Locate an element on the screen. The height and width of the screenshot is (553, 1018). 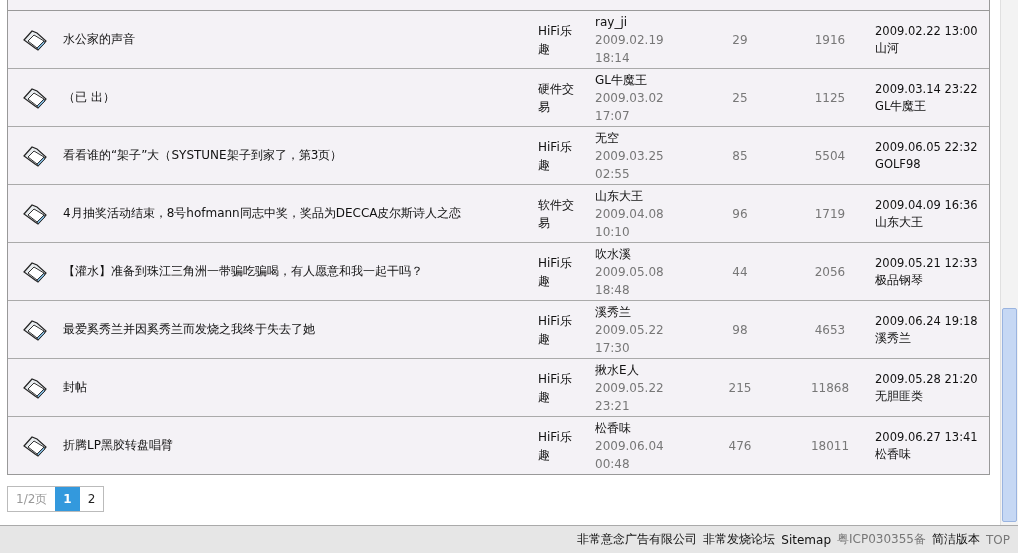
thread-title-link: 【灌水】准备到珠江三角洲一带骗吃骗喝，有人愿意和我一起干吗？ is located at coordinates (300, 271).